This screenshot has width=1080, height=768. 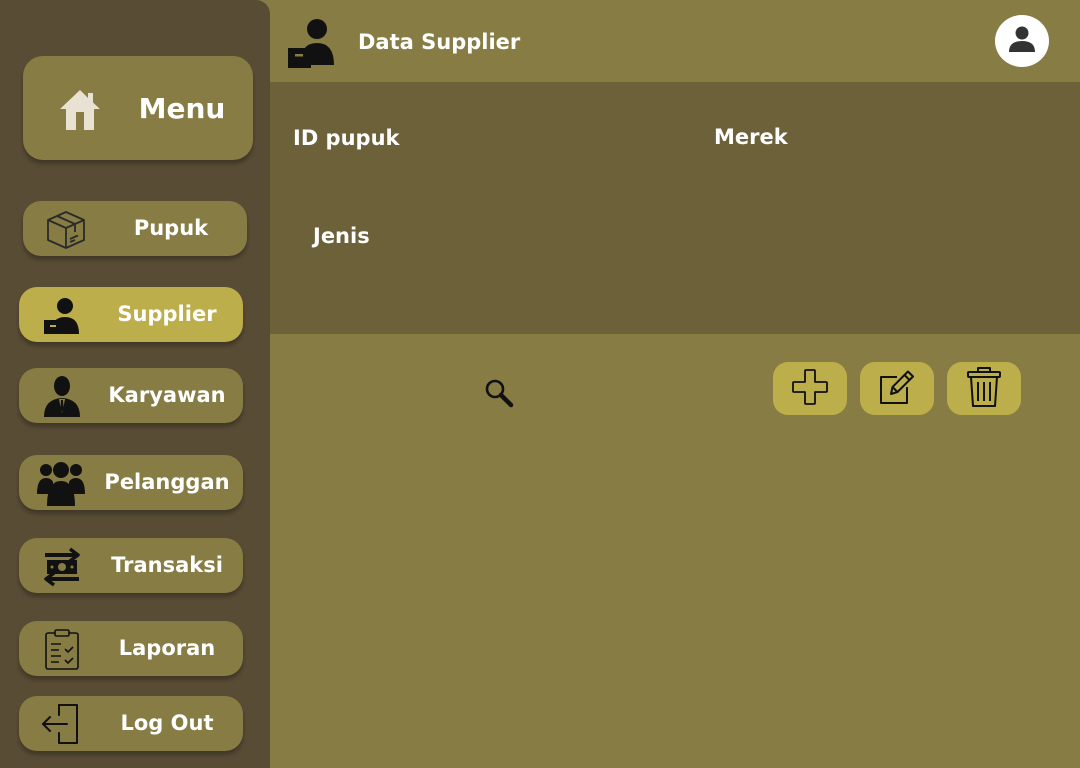 I want to click on sidebar-item-pupuk: Pupuk, so click(x=135, y=228).